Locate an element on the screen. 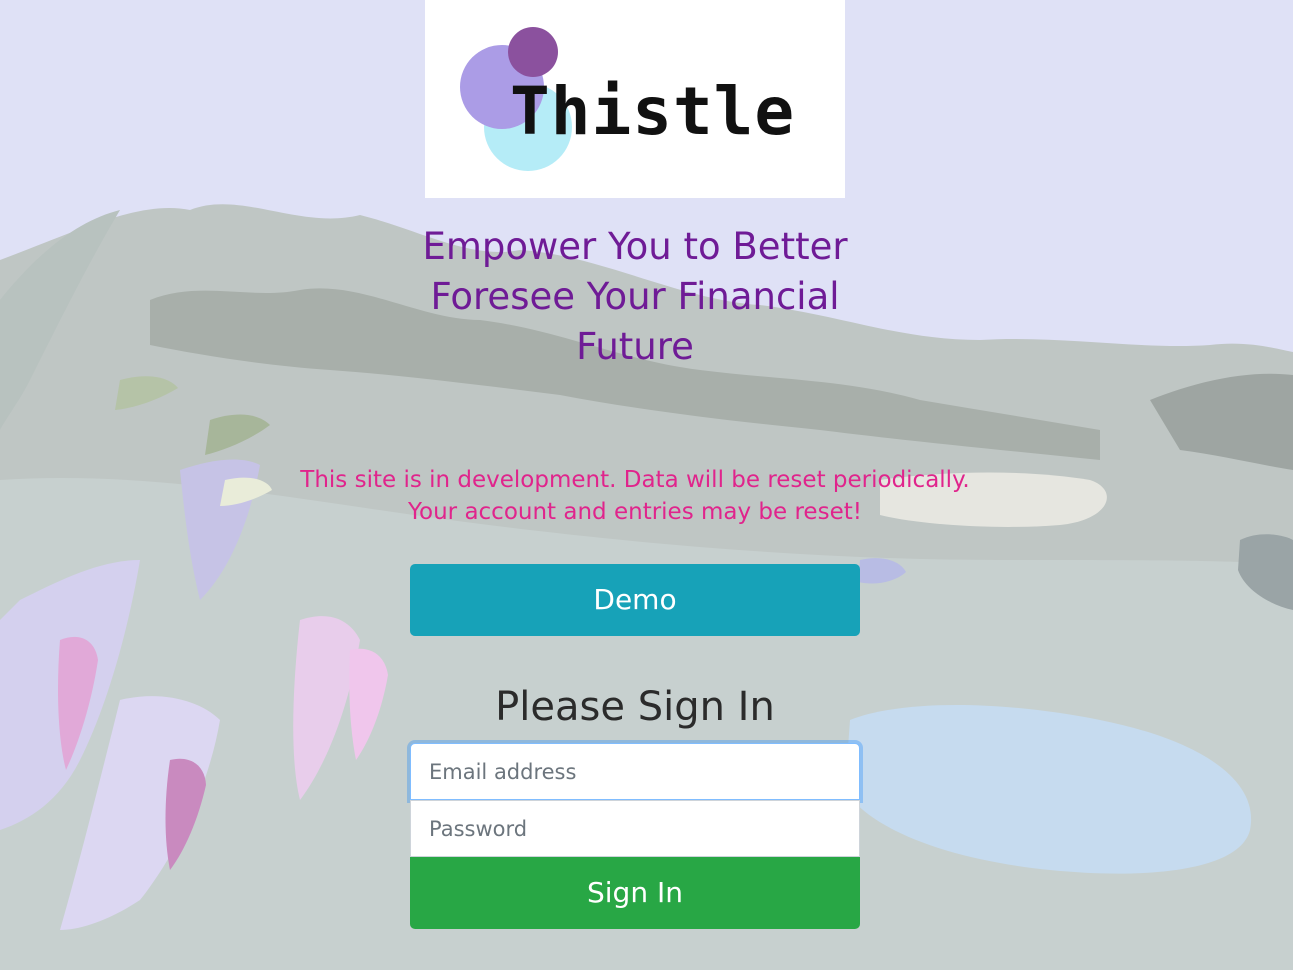 Image resolution: width=1293 pixels, height=970 pixels. sign-in-button: Sign In is located at coordinates (635, 893).